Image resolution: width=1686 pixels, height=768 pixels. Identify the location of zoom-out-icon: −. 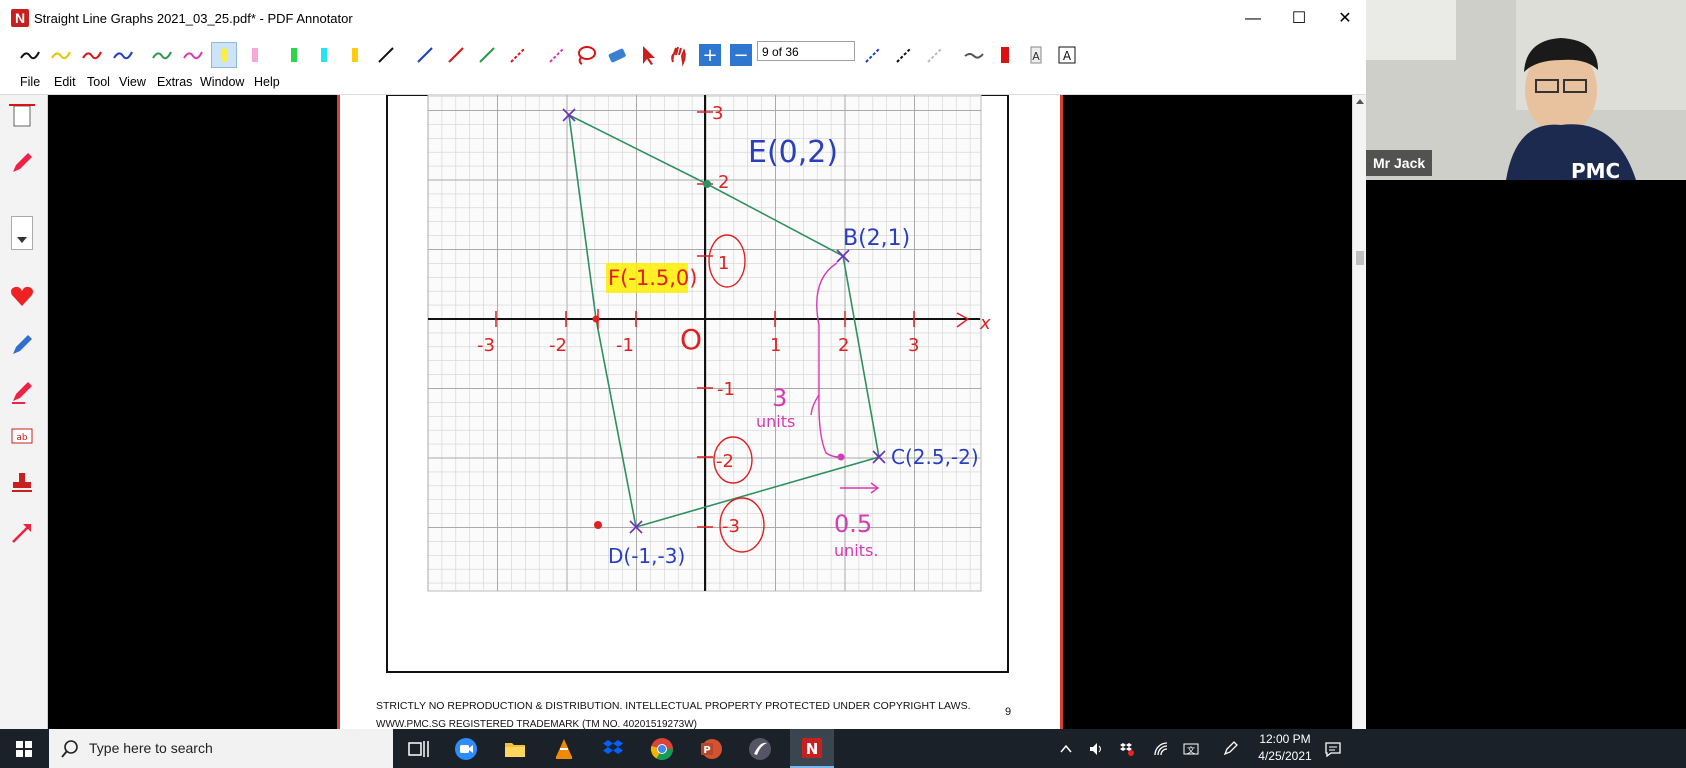
(741, 55).